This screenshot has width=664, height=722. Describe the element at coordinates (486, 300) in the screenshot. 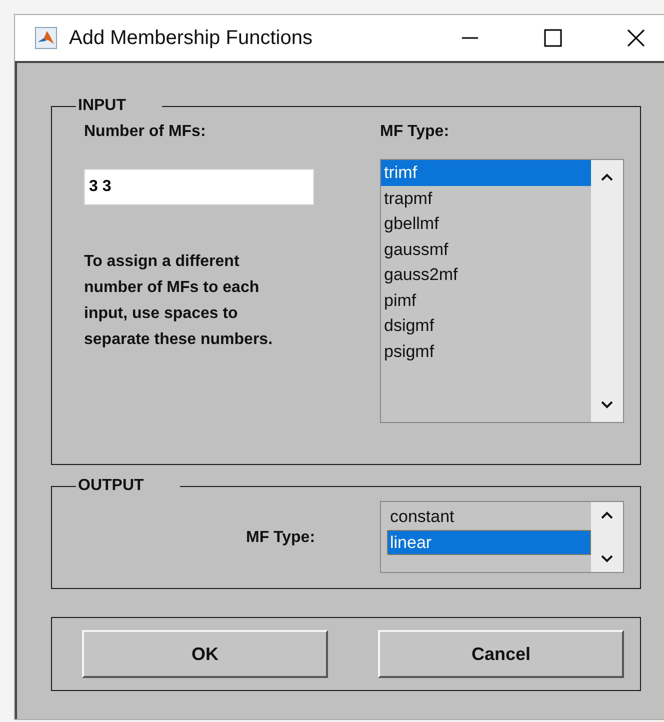

I see `list-item: pimf` at that location.